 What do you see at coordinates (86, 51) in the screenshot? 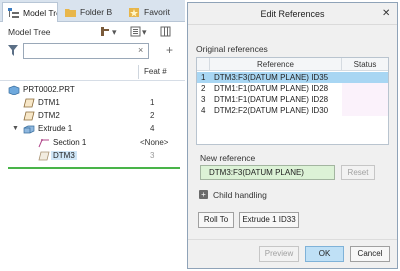
I see `search-input` at bounding box center [86, 51].